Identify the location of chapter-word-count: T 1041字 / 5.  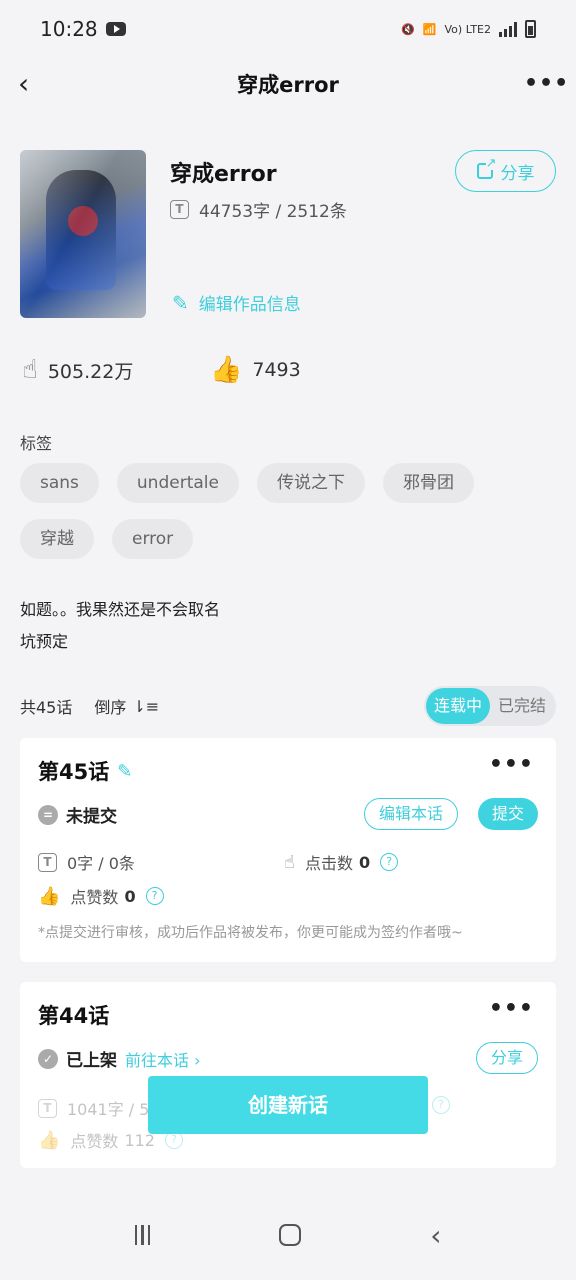
(93, 1108).